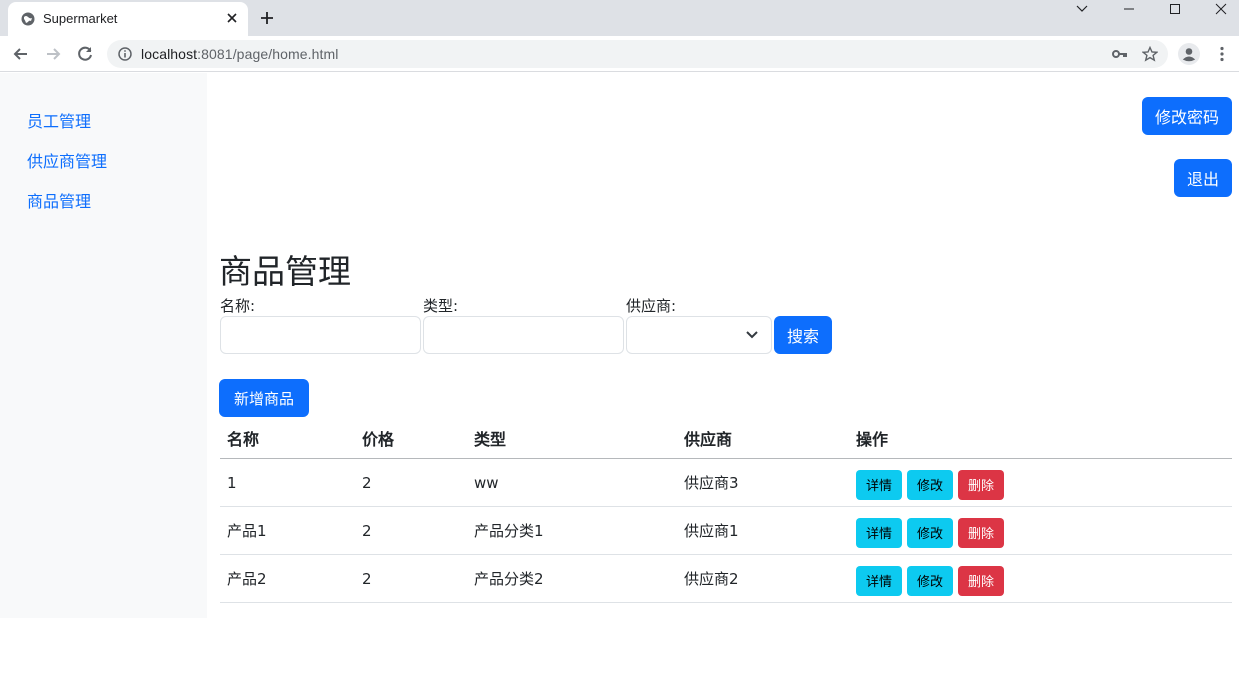 The width and height of the screenshot is (1239, 678). Describe the element at coordinates (763, 578) in the screenshot. I see `cell-supplier: 供应商2` at that location.